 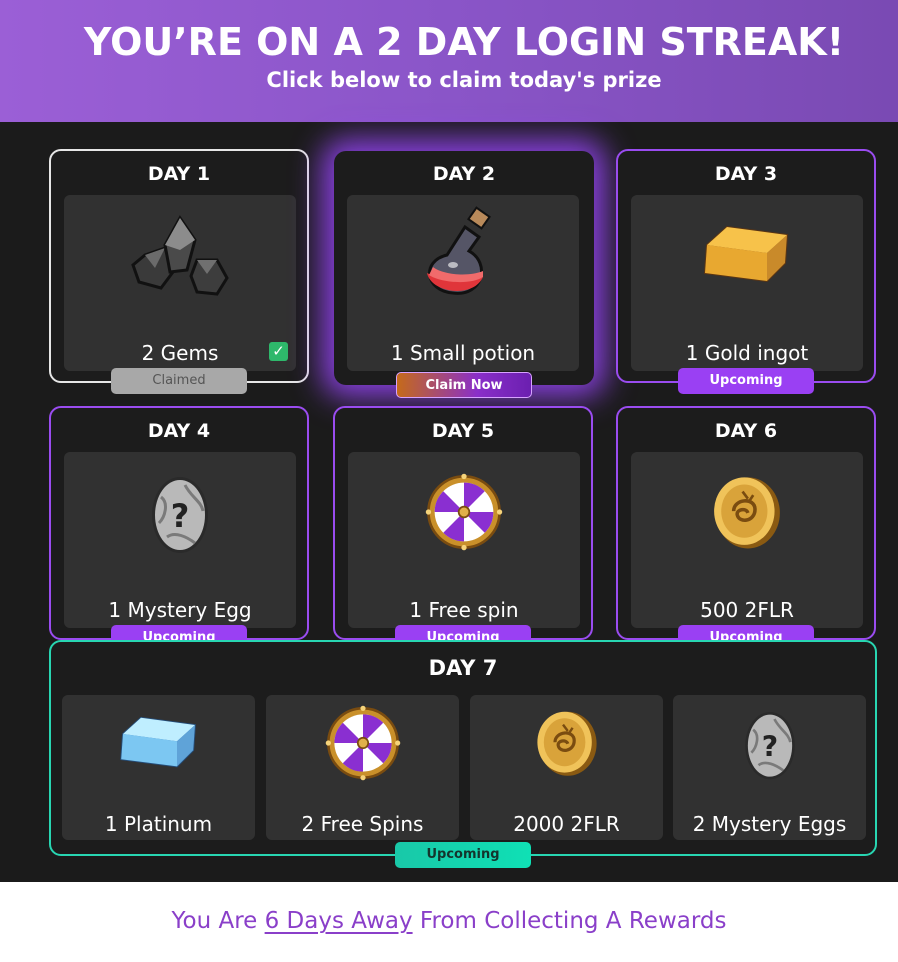 I want to click on reward-tile: 2 Mystery Eggs, so click(x=769, y=767).